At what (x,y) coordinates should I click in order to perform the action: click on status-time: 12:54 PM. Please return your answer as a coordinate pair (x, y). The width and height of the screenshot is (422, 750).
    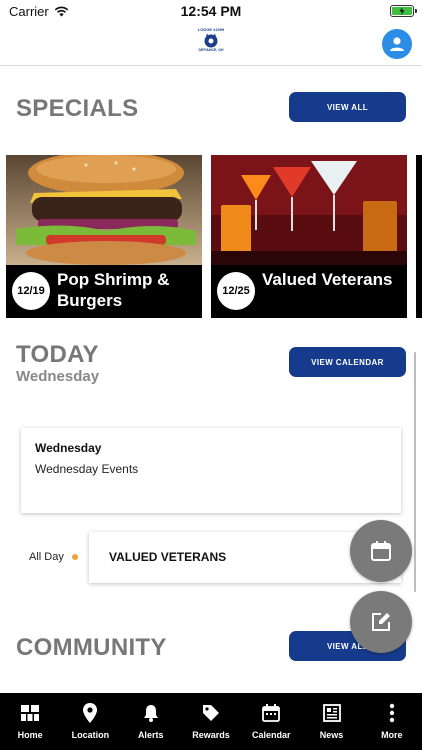
    Looking at the image, I should click on (211, 11).